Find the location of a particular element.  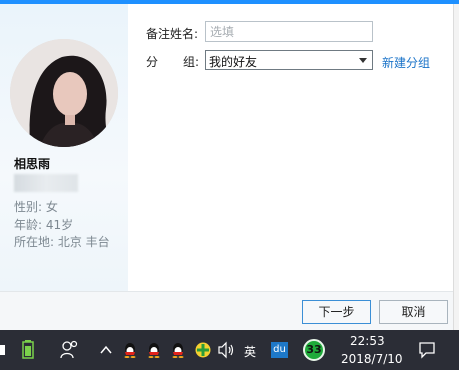

notification-count-badge: 33 is located at coordinates (314, 350).